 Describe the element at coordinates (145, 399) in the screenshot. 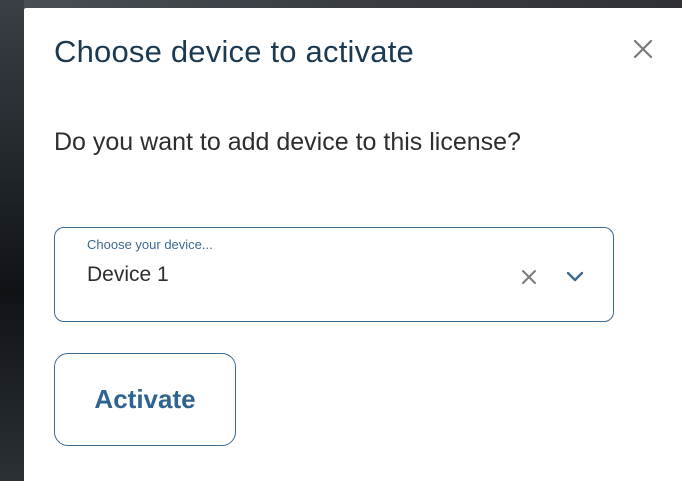

I see `activate-button: Activate` at that location.